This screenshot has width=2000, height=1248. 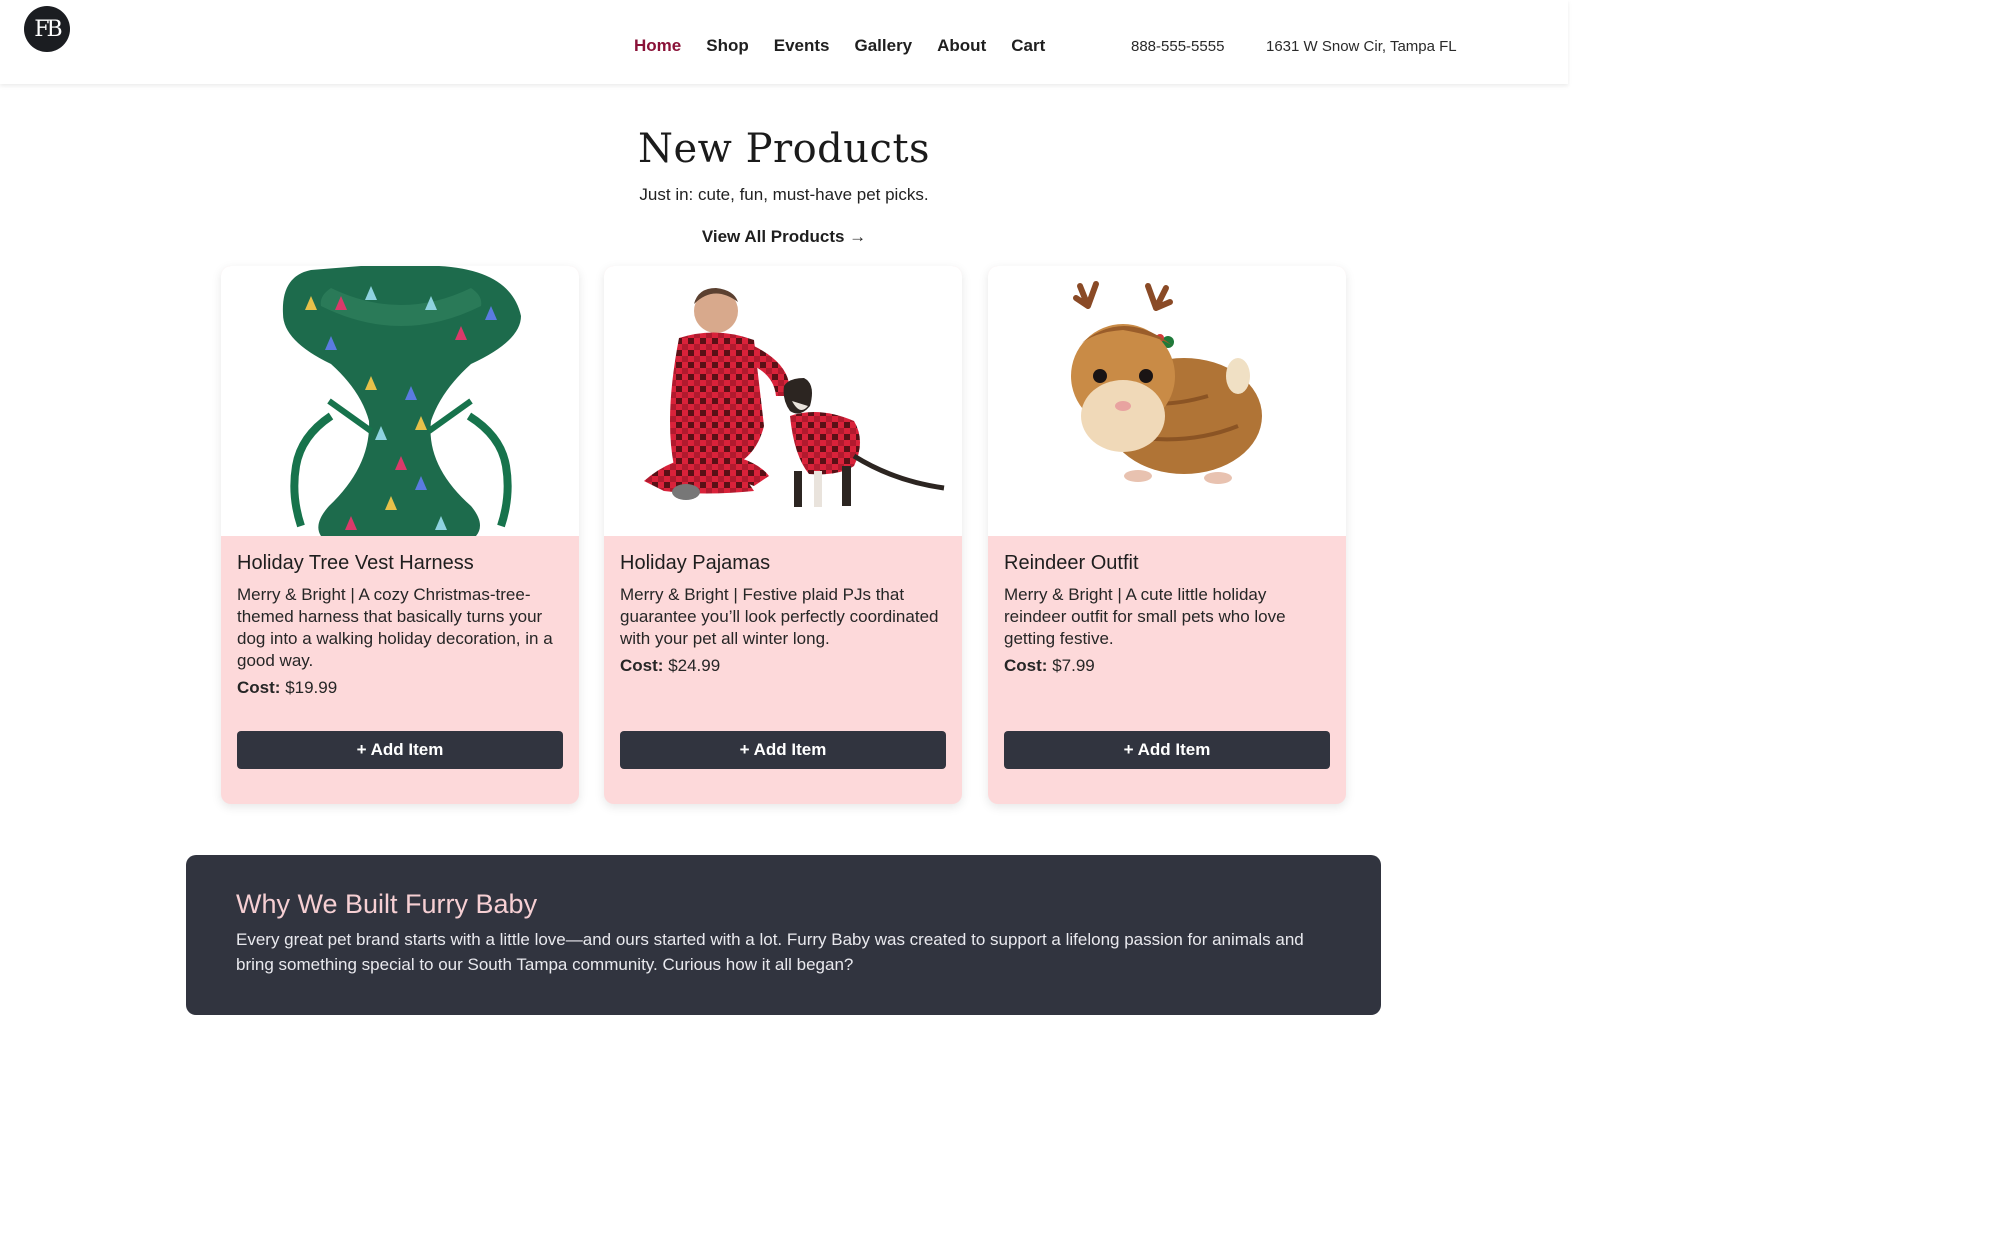 I want to click on section-title: New Products, so click(x=784, y=149).